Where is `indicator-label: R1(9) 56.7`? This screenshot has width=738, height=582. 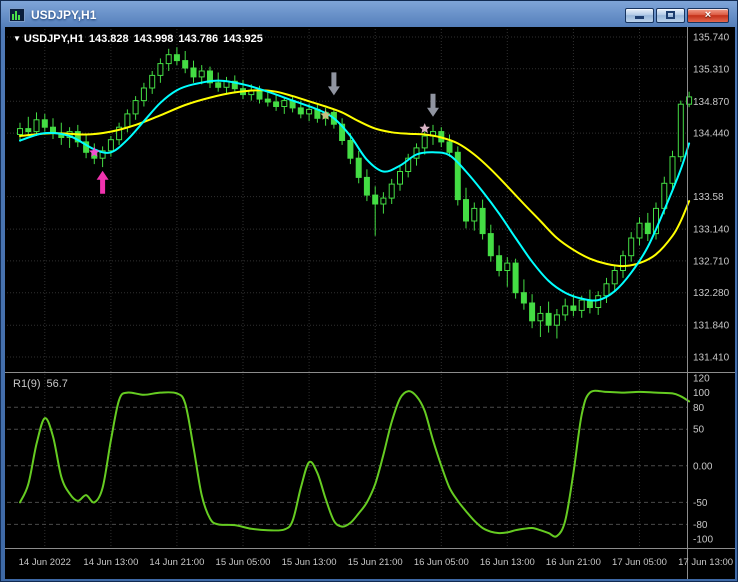 indicator-label: R1(9) 56.7 is located at coordinates (43, 384).